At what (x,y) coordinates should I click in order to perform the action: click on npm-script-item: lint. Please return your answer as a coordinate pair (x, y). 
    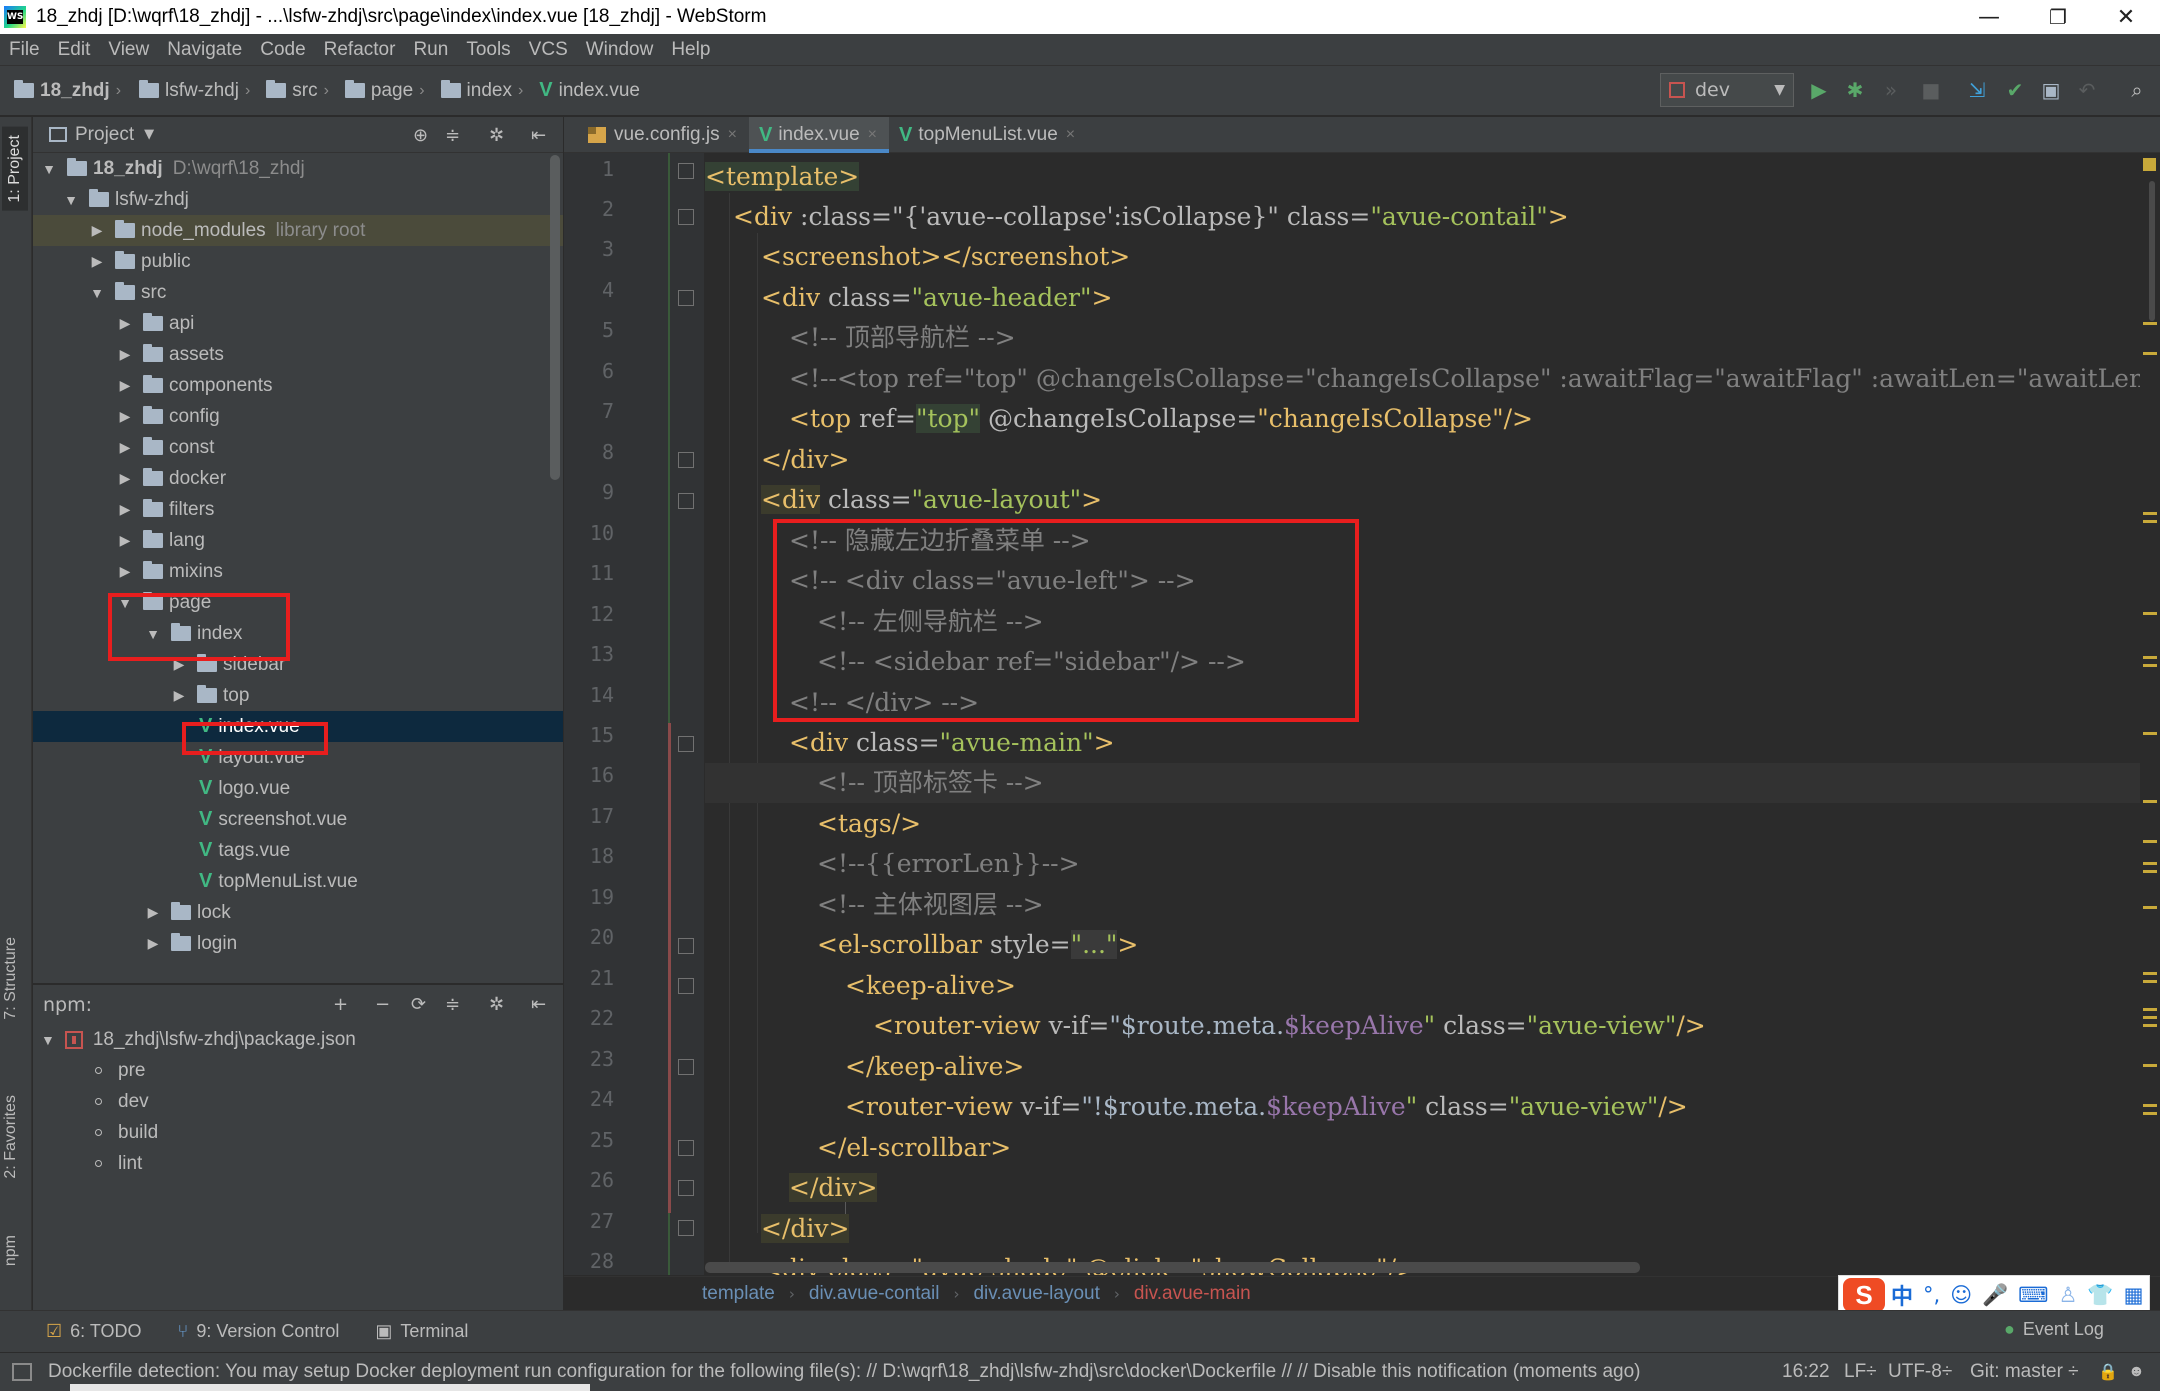
    Looking at the image, I should click on (118, 1163).